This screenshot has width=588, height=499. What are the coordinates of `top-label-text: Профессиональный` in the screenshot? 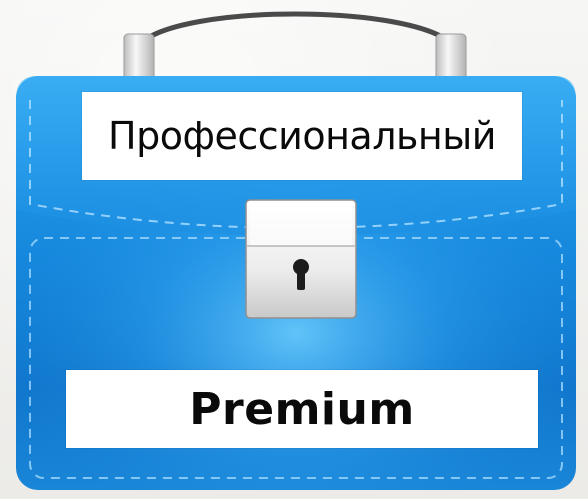 It's located at (302, 136).